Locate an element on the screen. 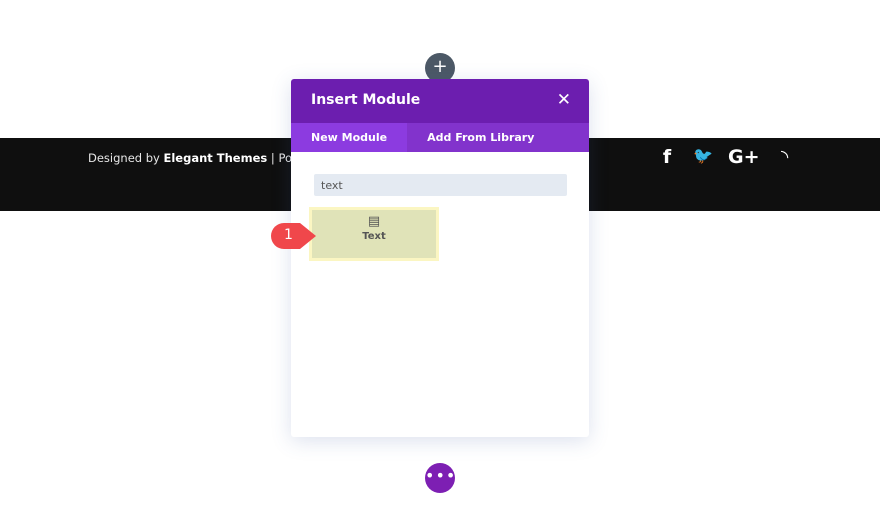 The width and height of the screenshot is (880, 512). more-options-button: ••• is located at coordinates (440, 478).